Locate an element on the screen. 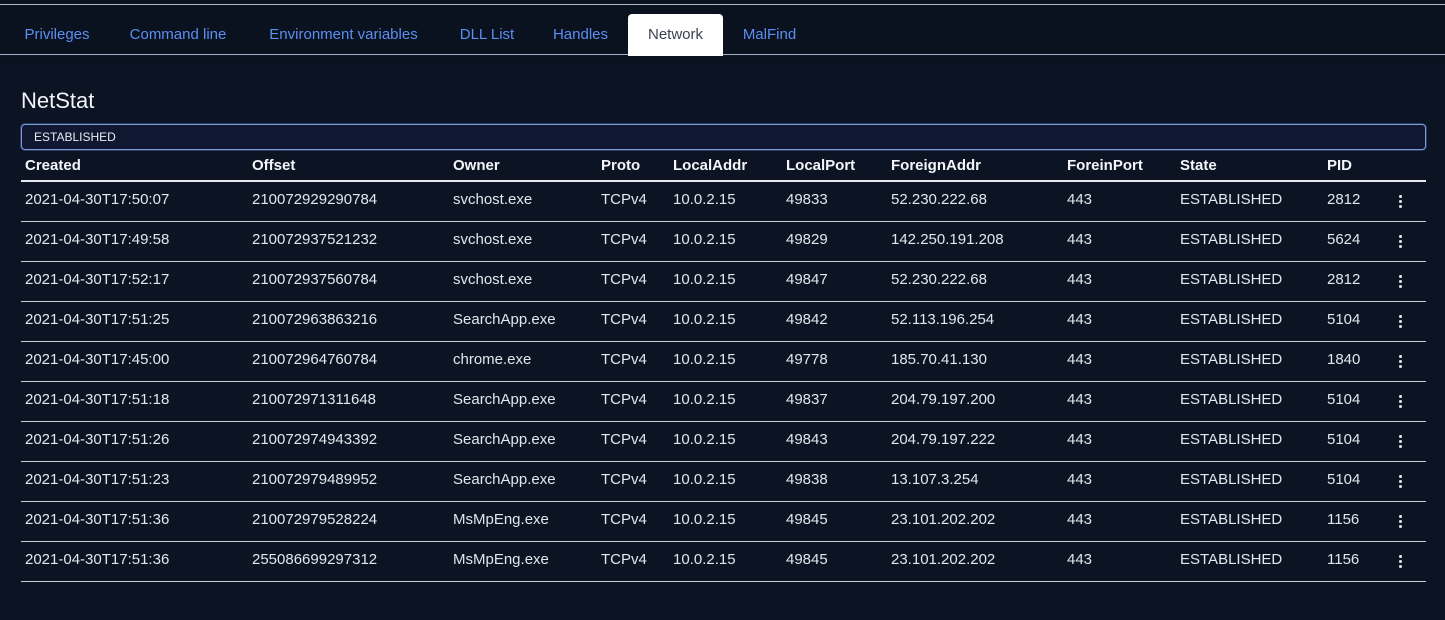 The height and width of the screenshot is (620, 1445). filter-input is located at coordinates (723, 137).